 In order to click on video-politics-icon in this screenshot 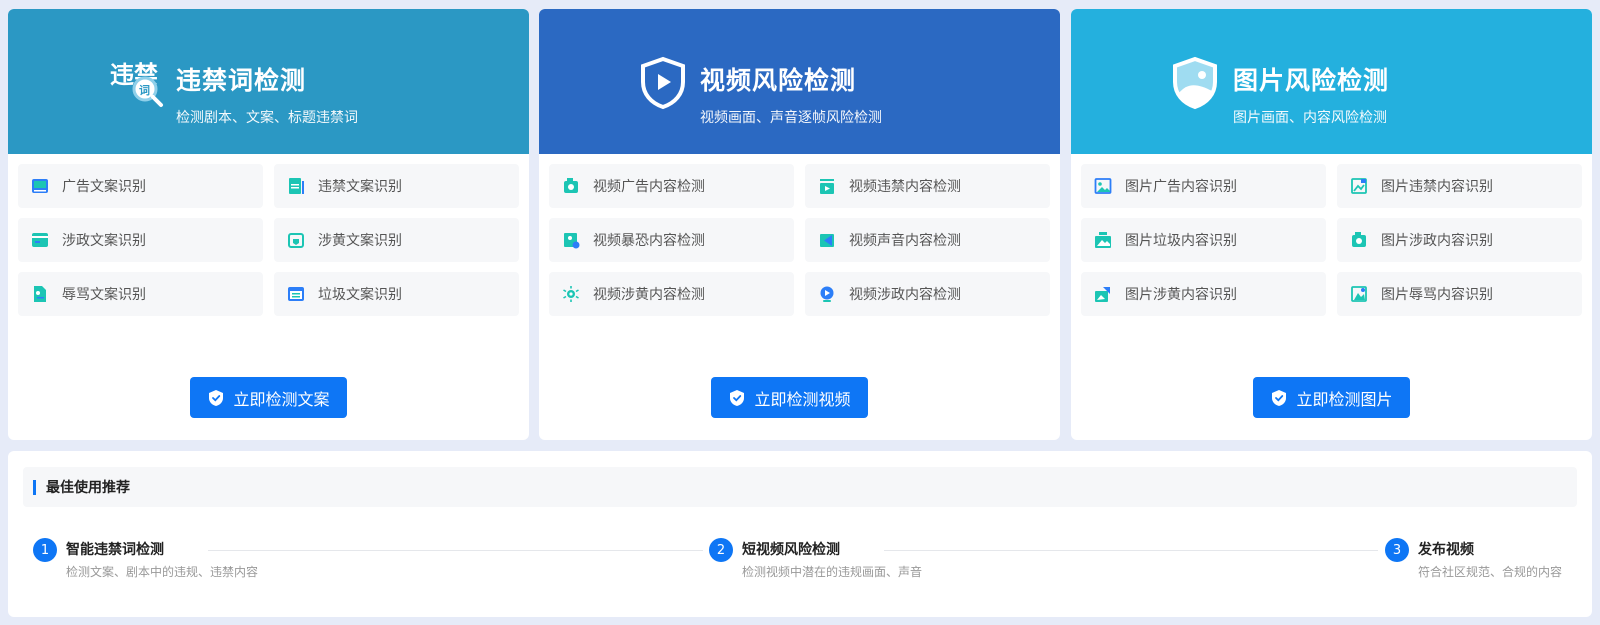, I will do `click(827, 294)`.